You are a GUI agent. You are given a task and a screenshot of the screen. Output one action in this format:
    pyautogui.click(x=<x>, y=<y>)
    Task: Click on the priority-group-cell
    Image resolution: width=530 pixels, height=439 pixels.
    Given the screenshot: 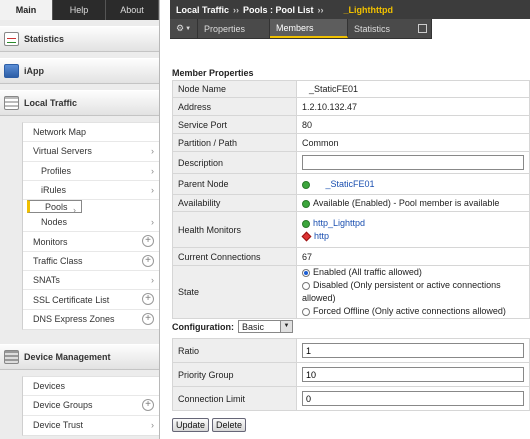 What is the action you would take?
    pyautogui.click(x=413, y=374)
    